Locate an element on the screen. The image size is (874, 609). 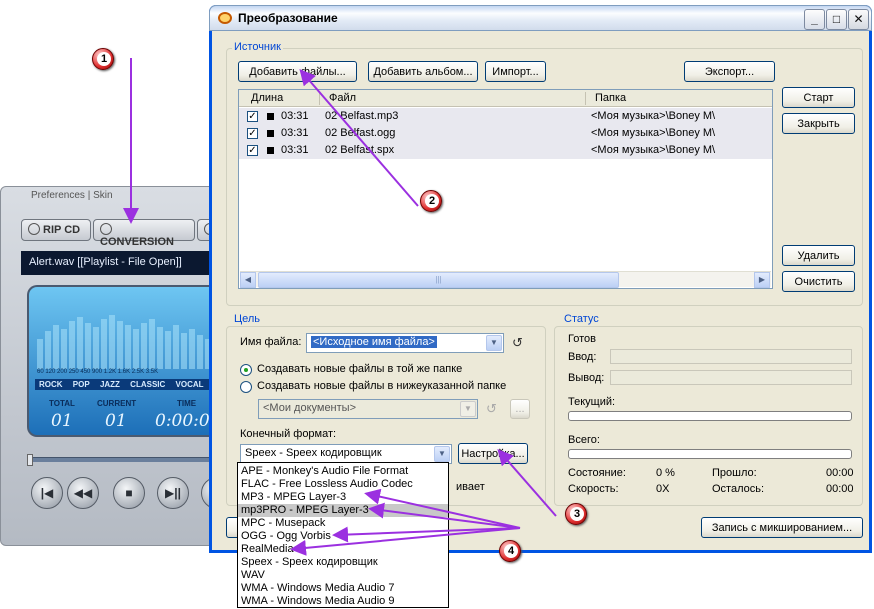
column-separator is located at coordinates (585, 98).